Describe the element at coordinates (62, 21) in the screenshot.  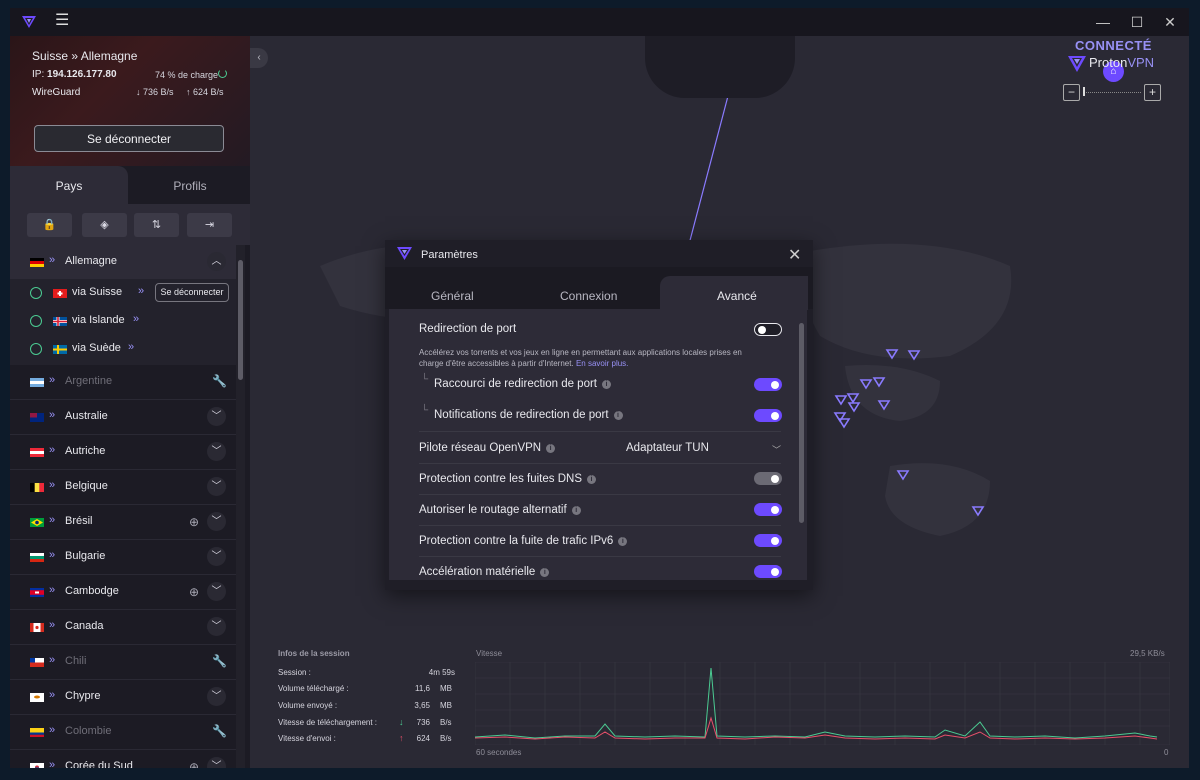
I see `hamburger-menu-icon: ☰` at that location.